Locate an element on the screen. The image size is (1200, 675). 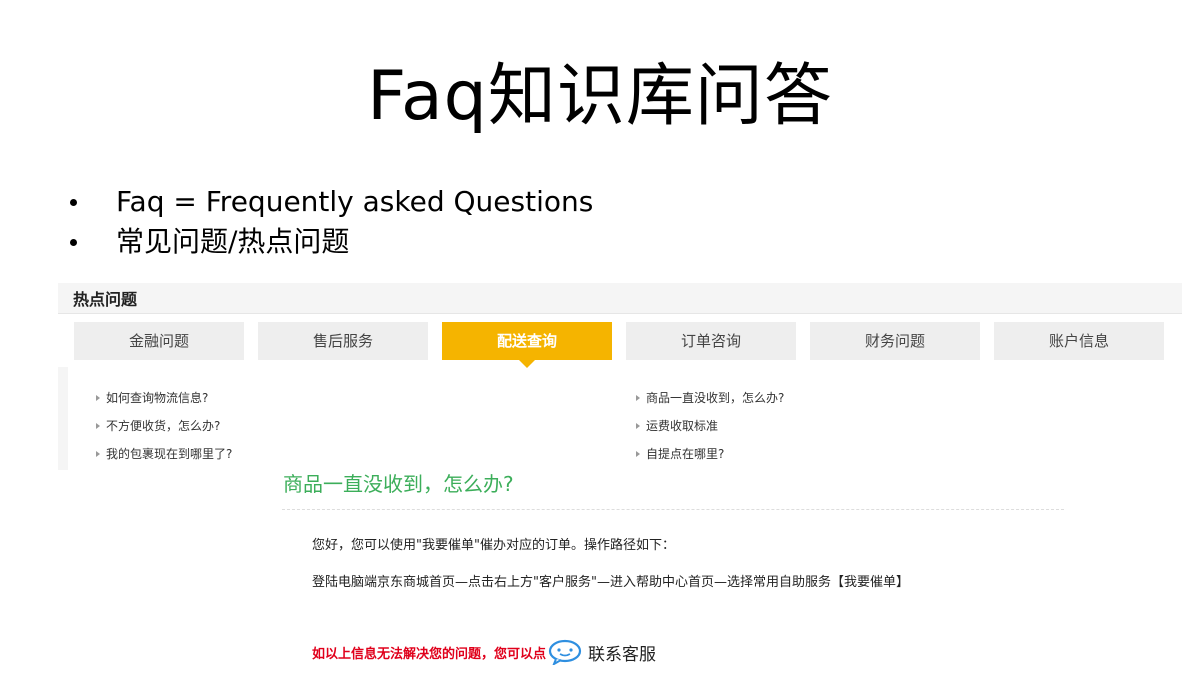
bullet-item: Faq = Frequently asked Questions is located at coordinates (330, 202).